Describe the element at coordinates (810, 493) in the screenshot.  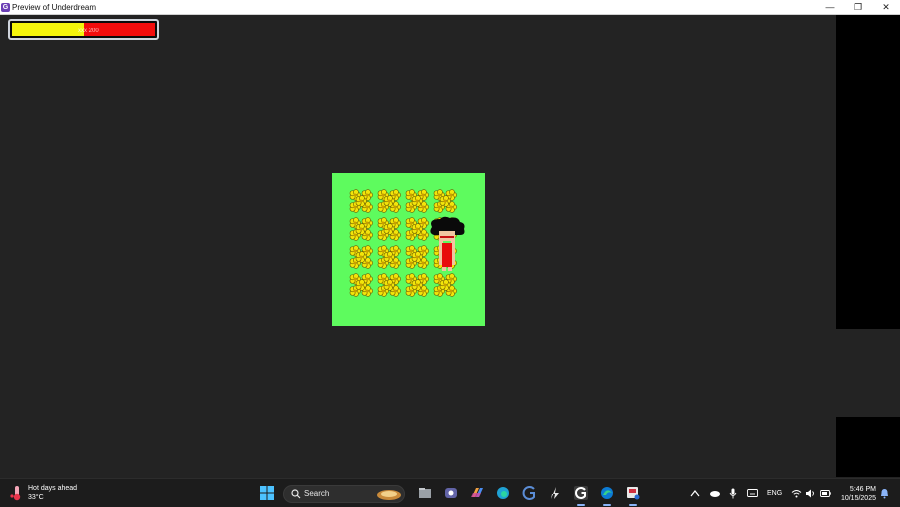
I see `volume-icon` at that location.